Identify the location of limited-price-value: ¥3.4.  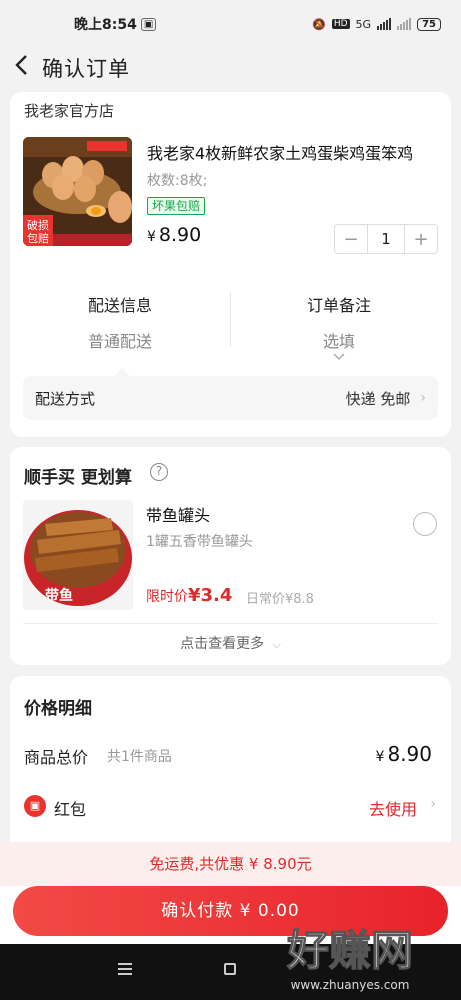
(210, 595).